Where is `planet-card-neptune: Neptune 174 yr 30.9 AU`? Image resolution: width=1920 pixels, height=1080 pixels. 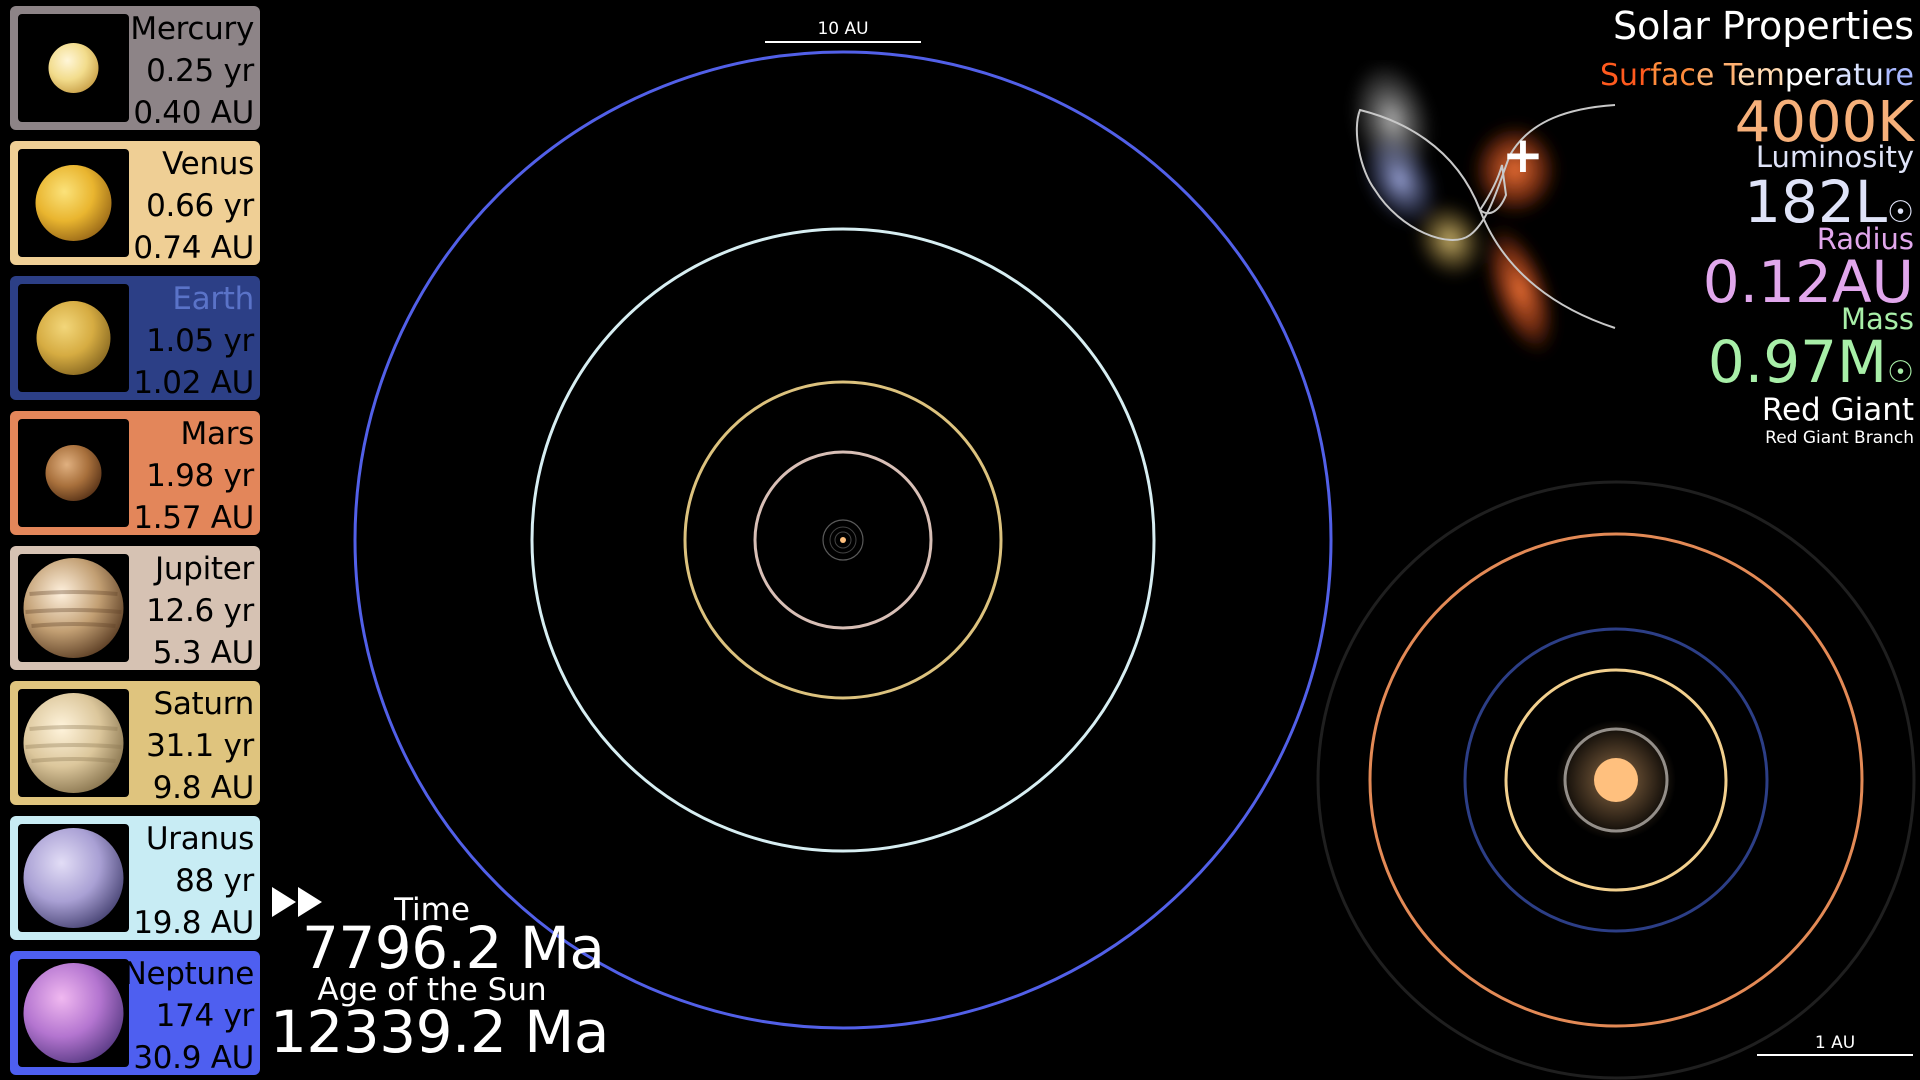 planet-card-neptune: Neptune 174 yr 30.9 AU is located at coordinates (135, 1013).